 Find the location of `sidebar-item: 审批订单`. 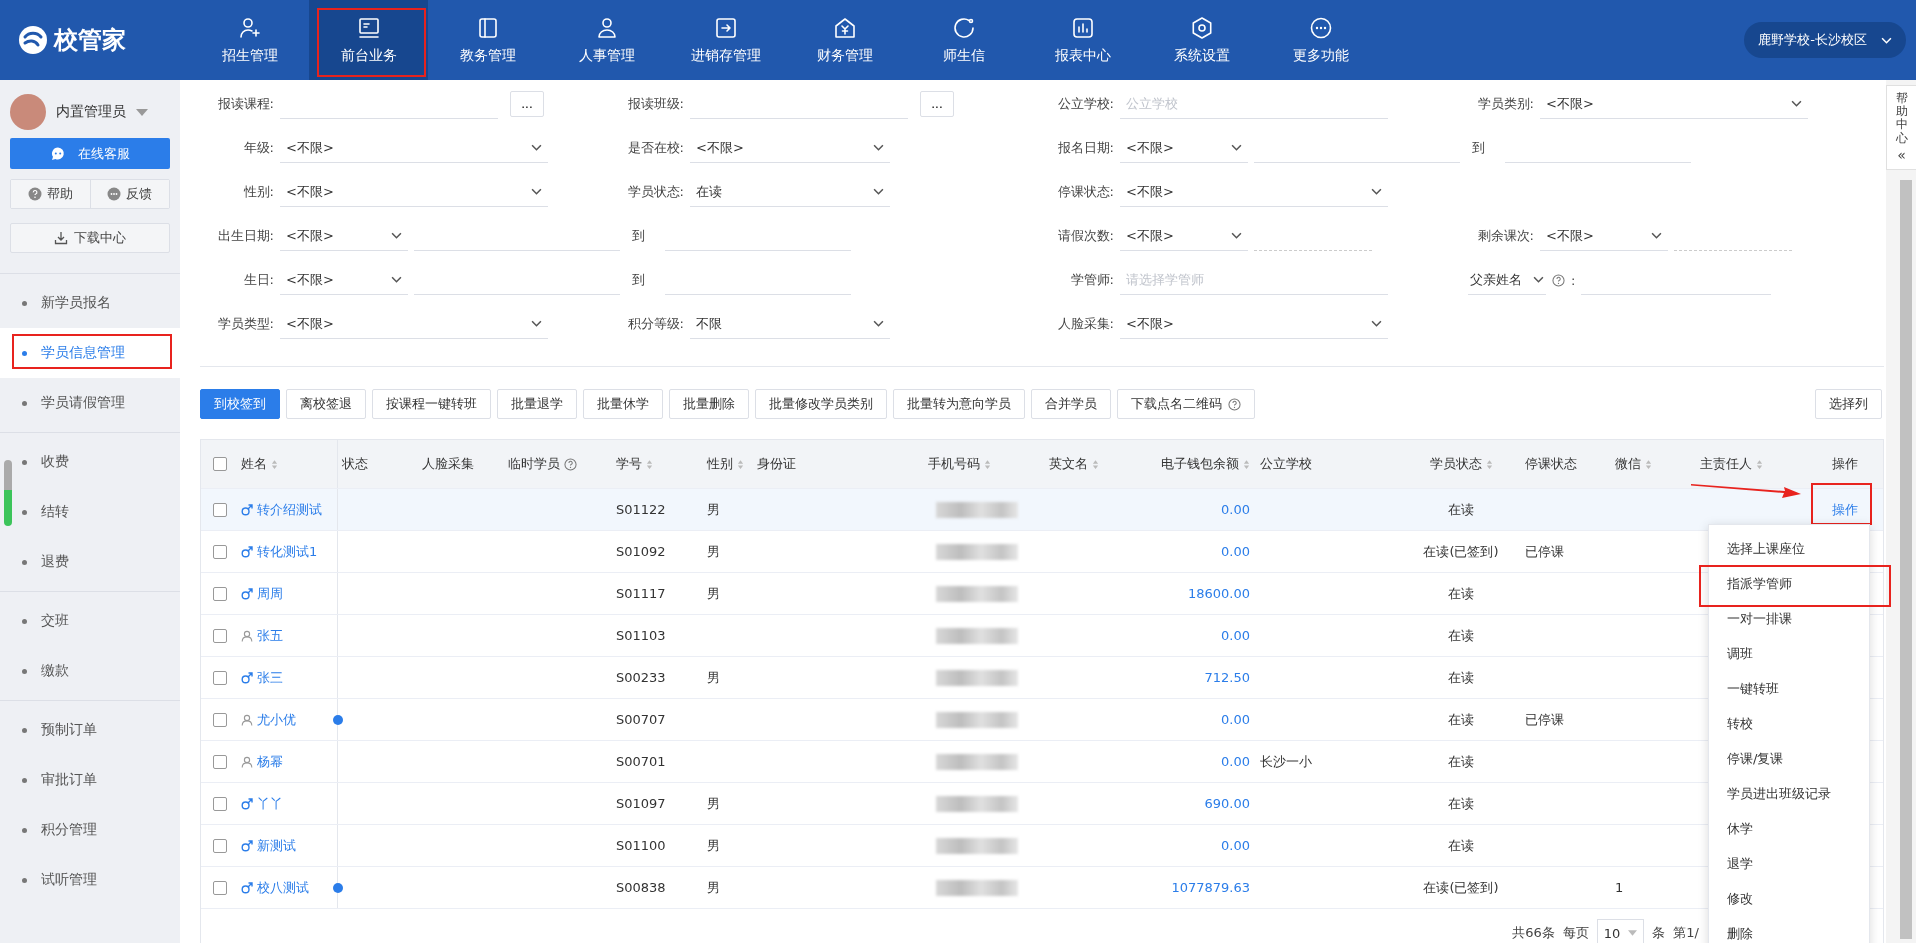

sidebar-item: 审批订单 is located at coordinates (90, 780).